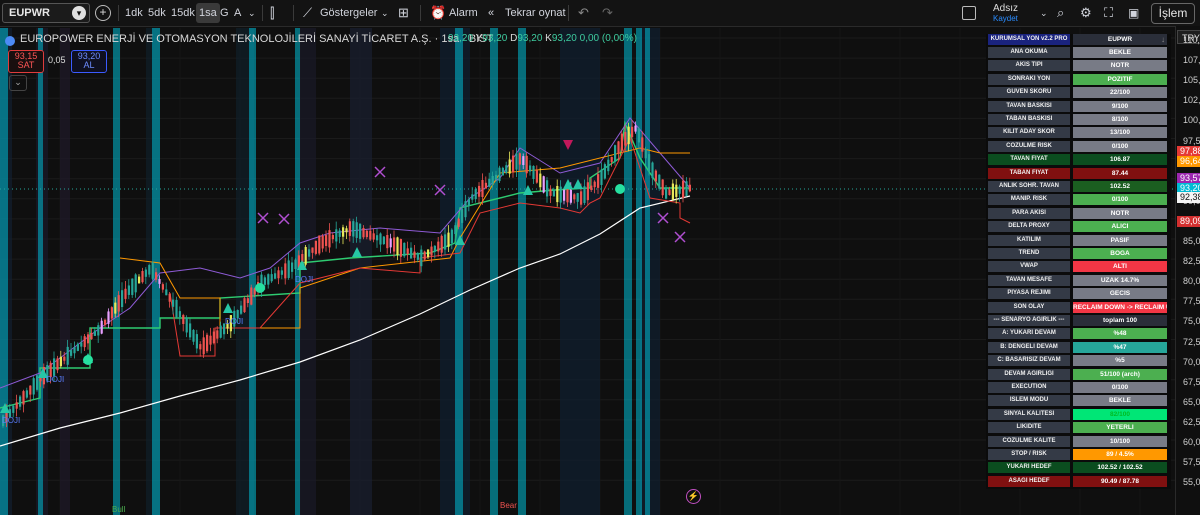 This screenshot has height=515, width=1200. What do you see at coordinates (252, 13) in the screenshot?
I see `timeframe-dropdown-icon: ⌄` at bounding box center [252, 13].